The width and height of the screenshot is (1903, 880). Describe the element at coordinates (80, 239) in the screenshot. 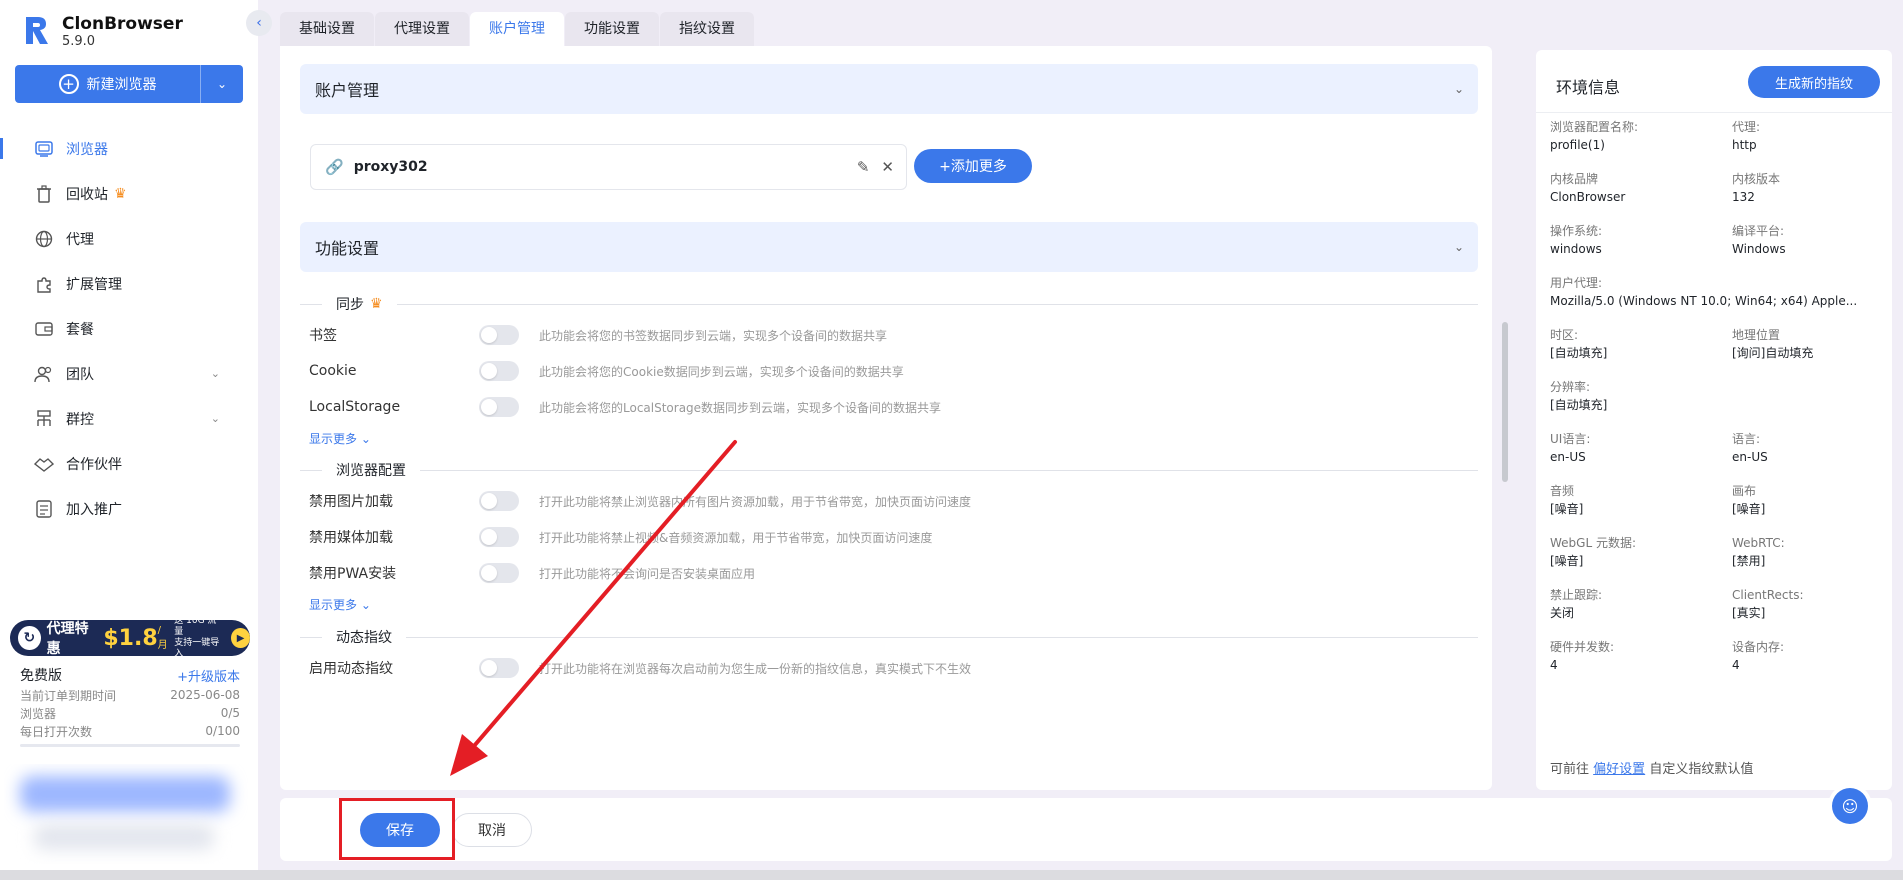

I see `sidebar-item-label: 代理` at that location.